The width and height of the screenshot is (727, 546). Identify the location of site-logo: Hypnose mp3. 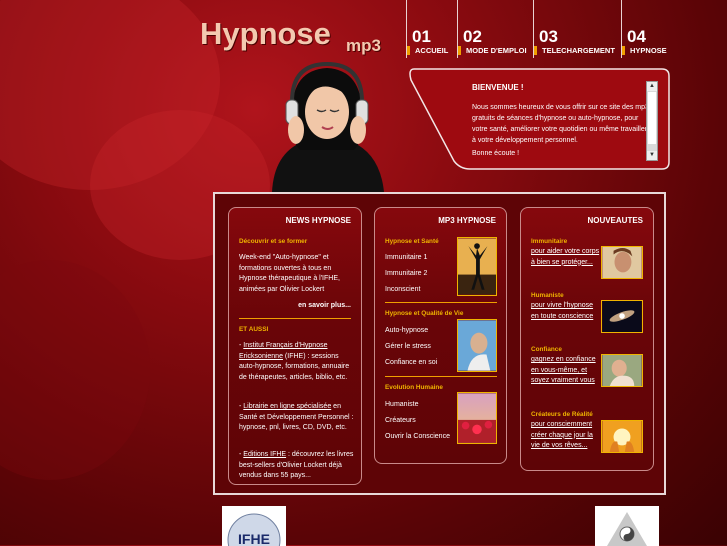
(290, 35).